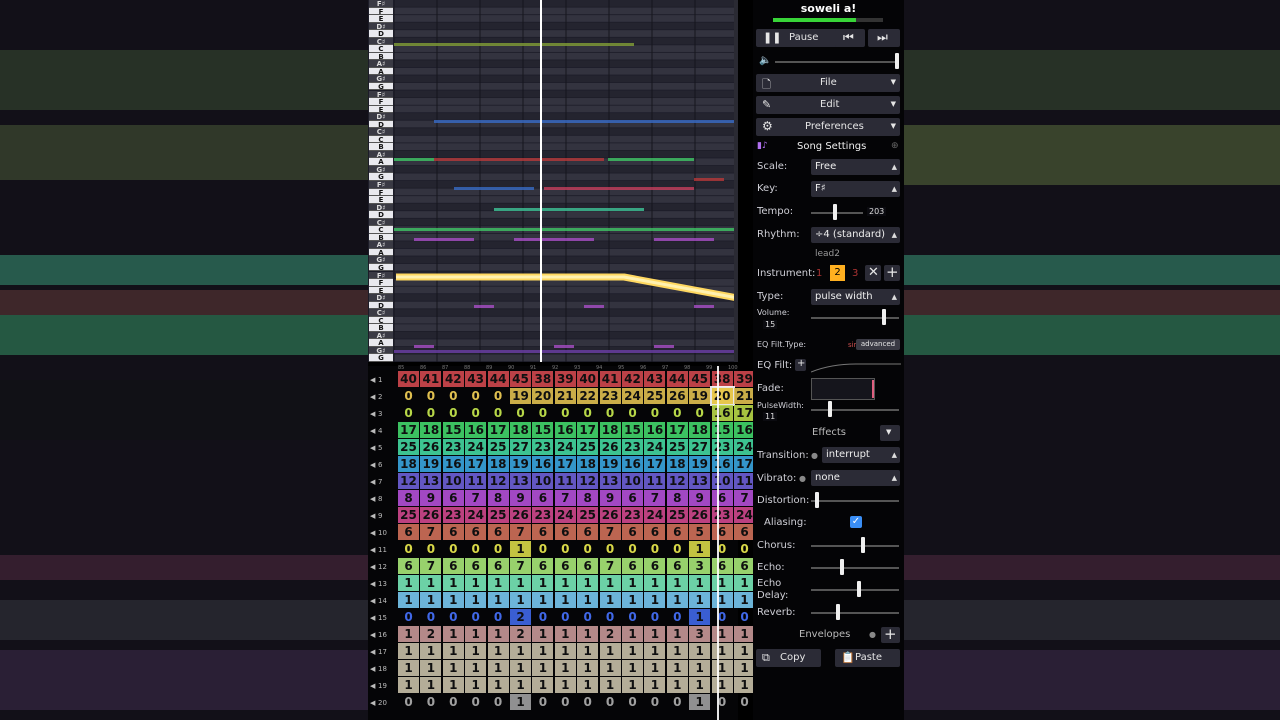  I want to click on piano-key: C, so click(381, 49).